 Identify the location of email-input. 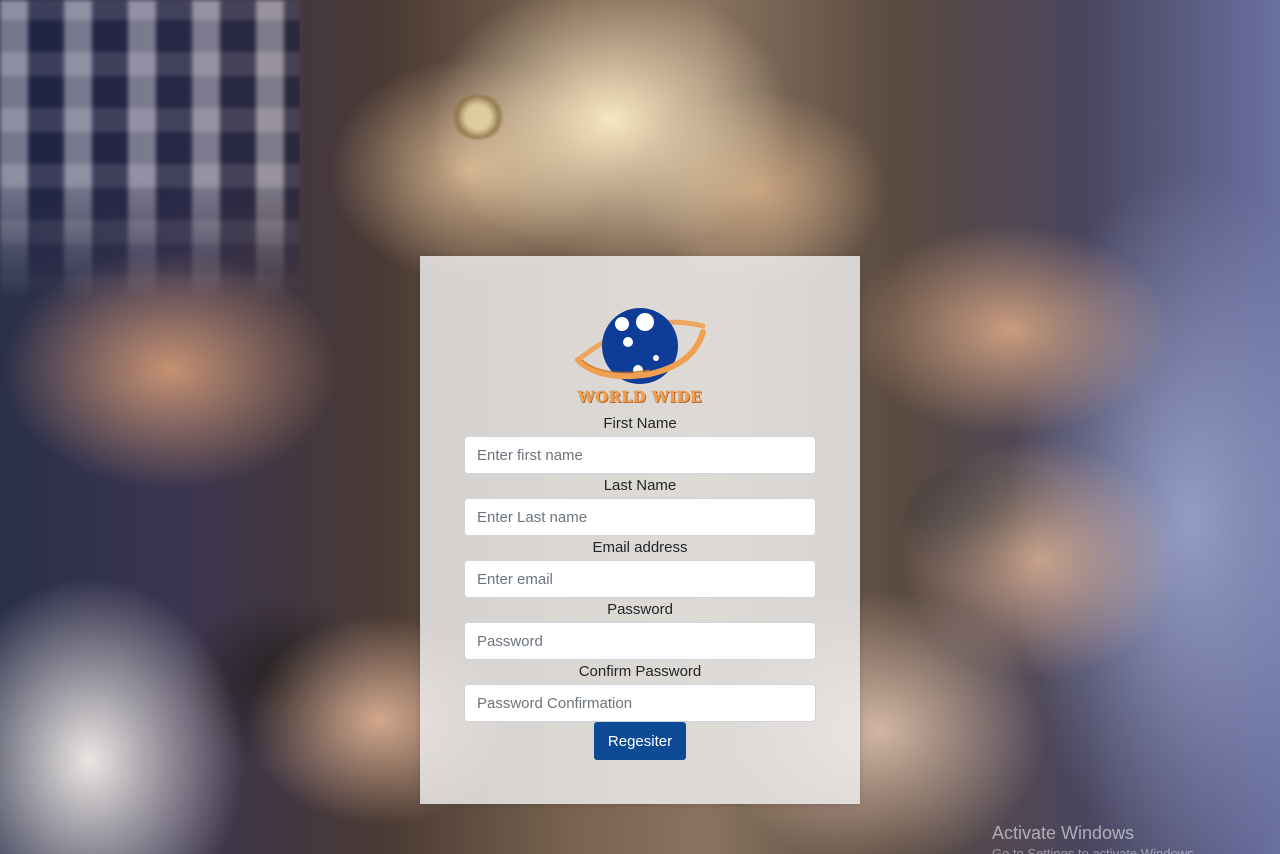
(640, 579).